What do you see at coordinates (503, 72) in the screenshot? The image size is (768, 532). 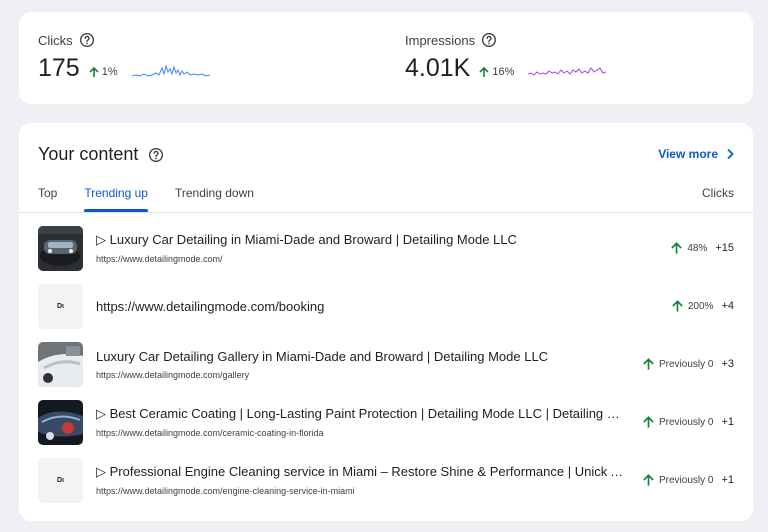 I see `impressions-change-value: 16%` at bounding box center [503, 72].